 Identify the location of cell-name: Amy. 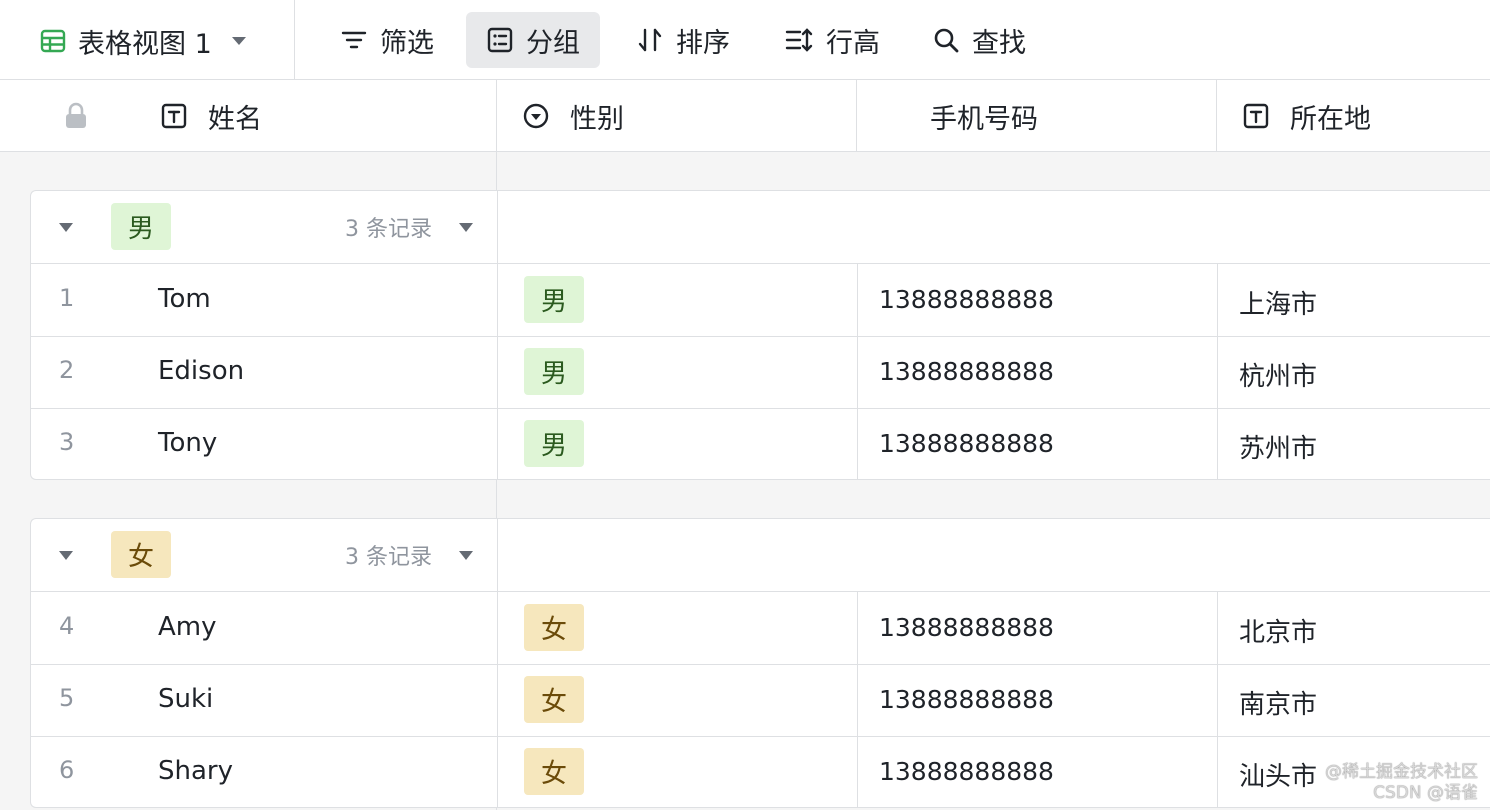
(187, 627).